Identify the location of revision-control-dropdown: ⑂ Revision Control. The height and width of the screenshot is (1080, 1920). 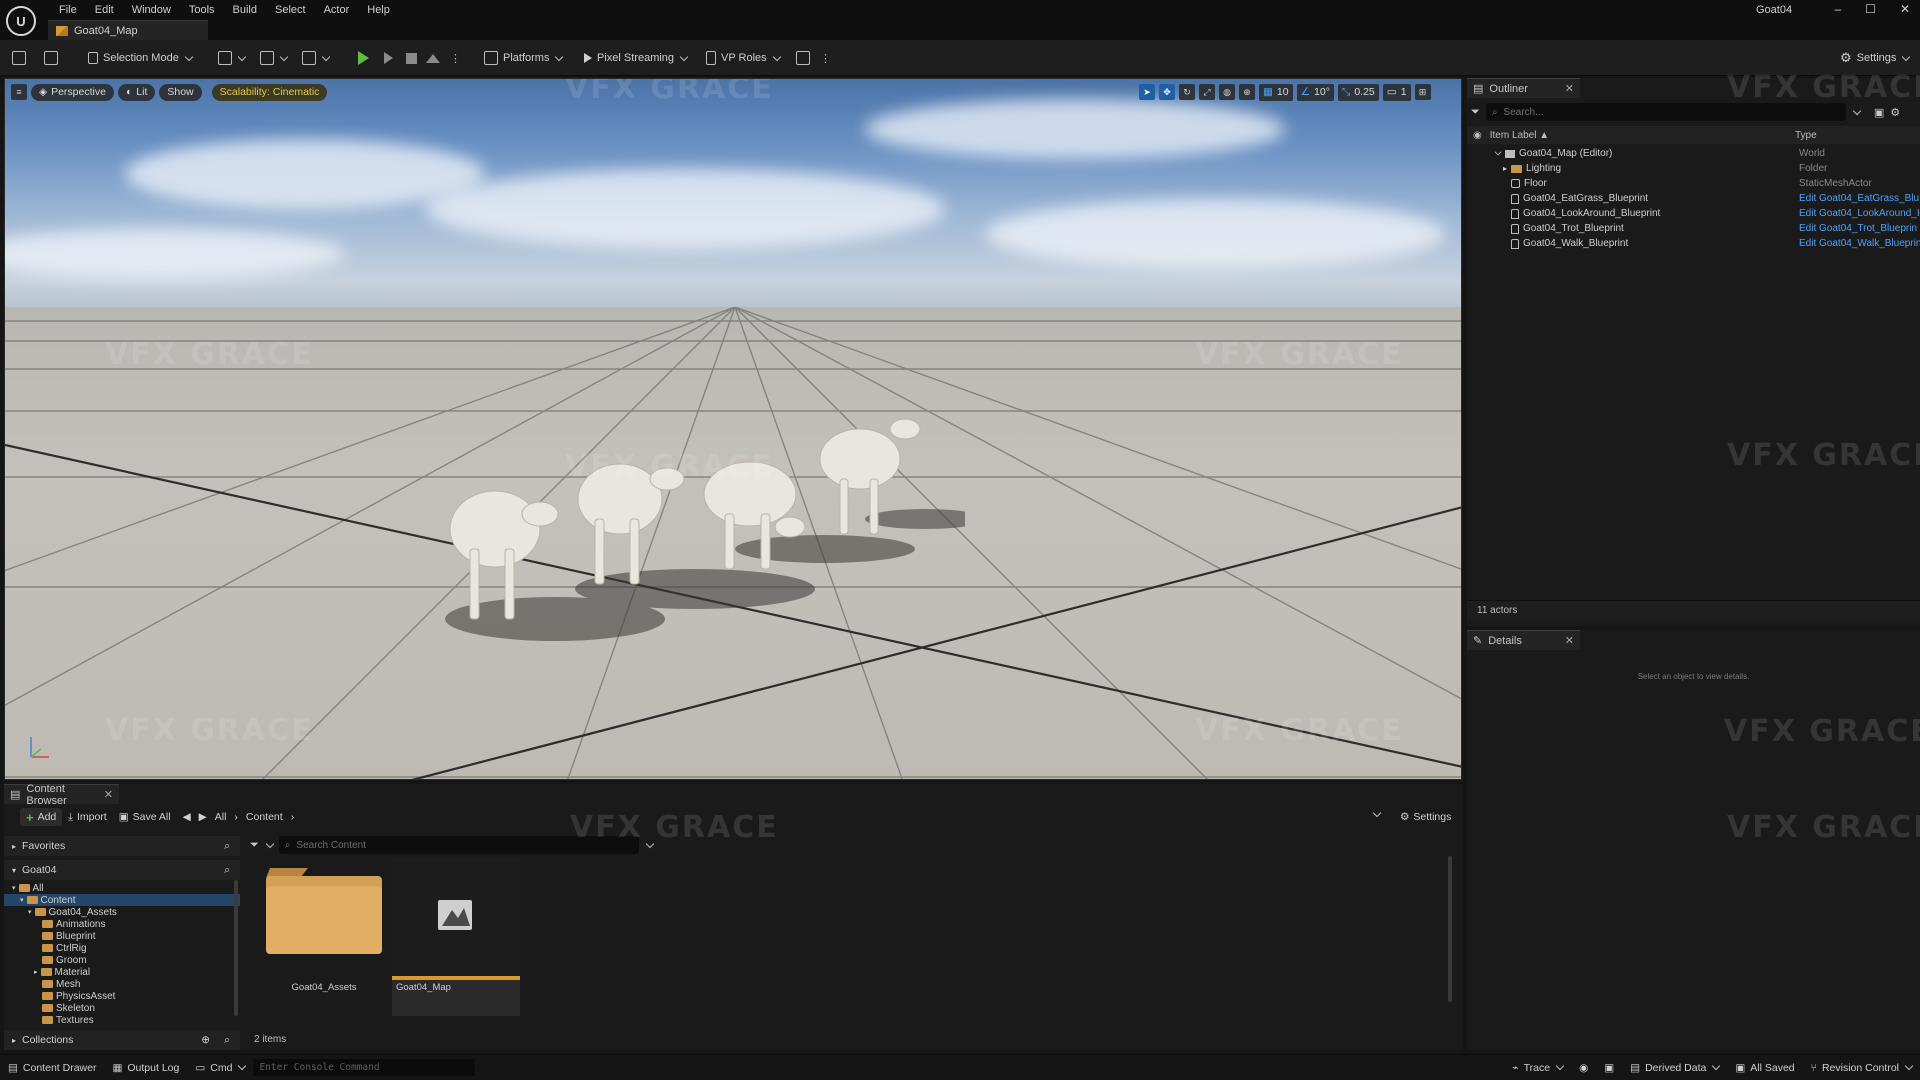
(1861, 1068).